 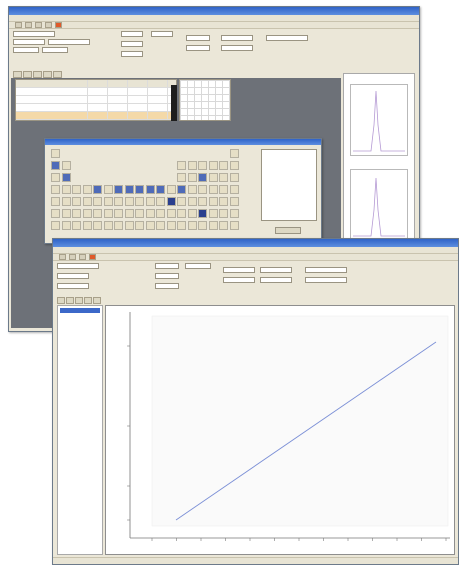 I want to click on sample-desc-field, so click(x=69, y=42).